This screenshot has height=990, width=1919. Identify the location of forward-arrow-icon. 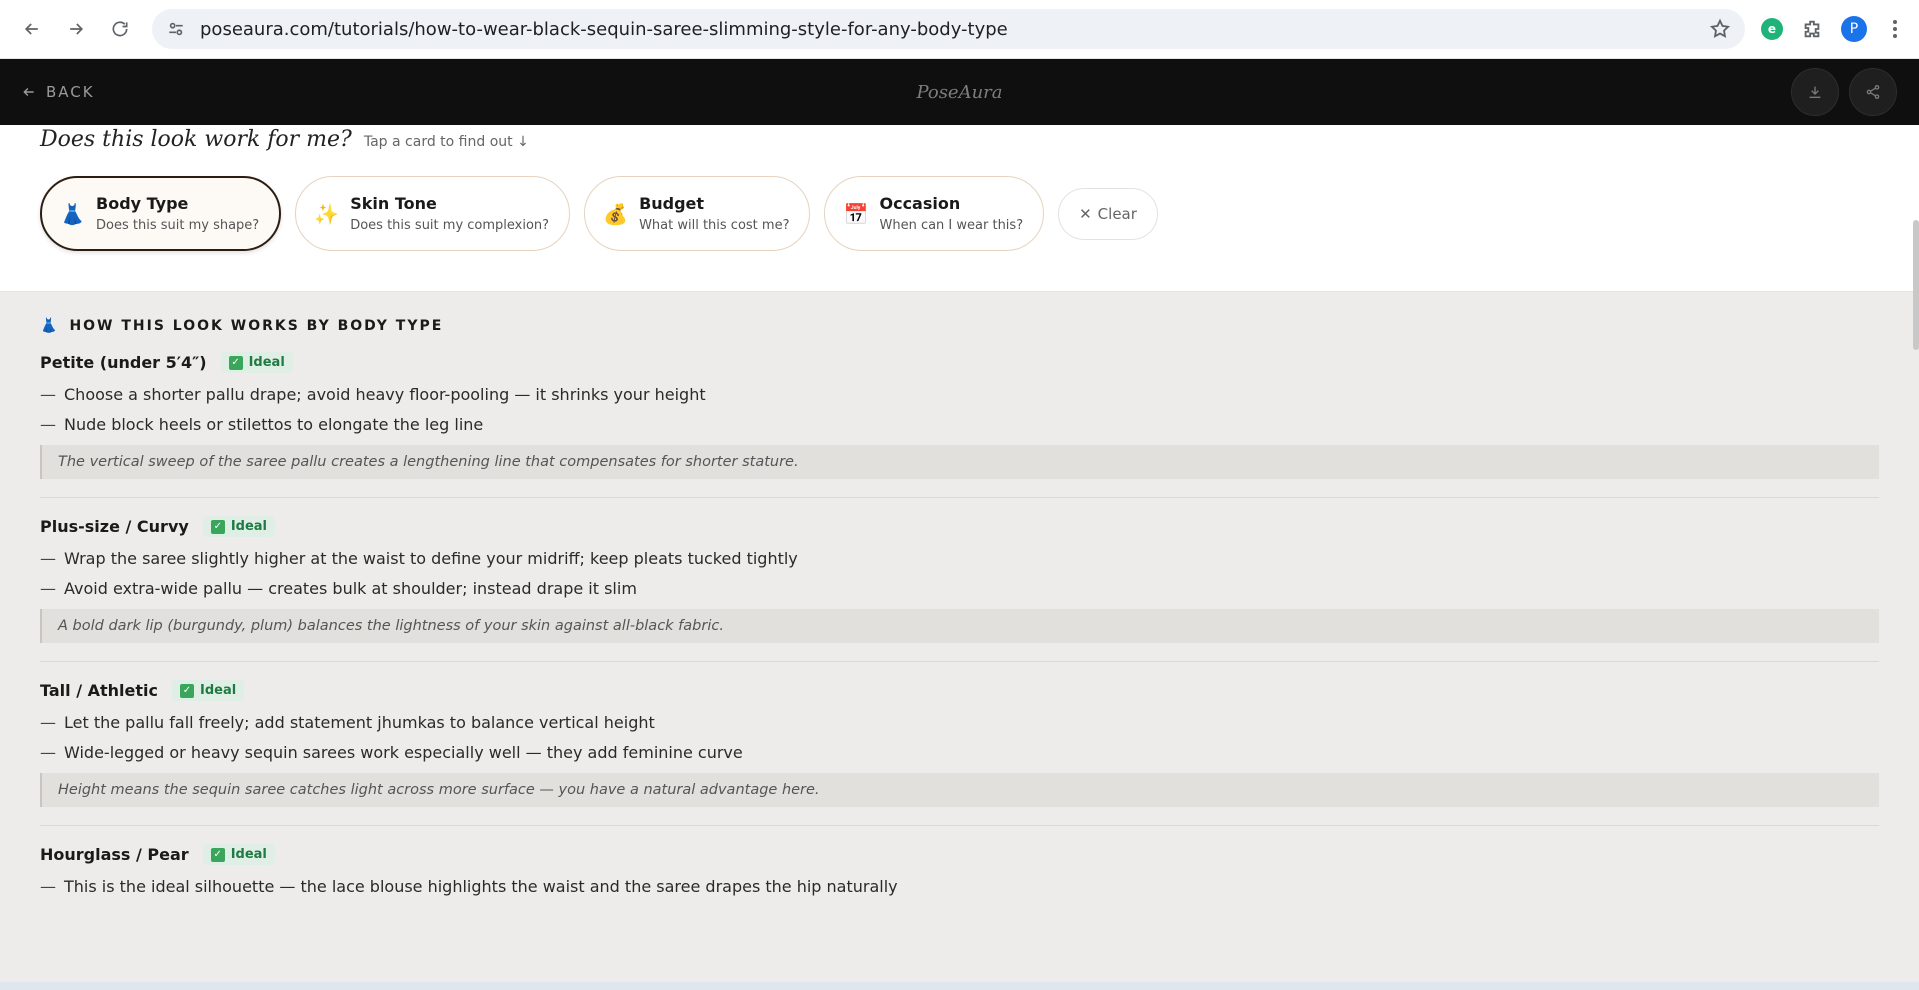
(76, 29).